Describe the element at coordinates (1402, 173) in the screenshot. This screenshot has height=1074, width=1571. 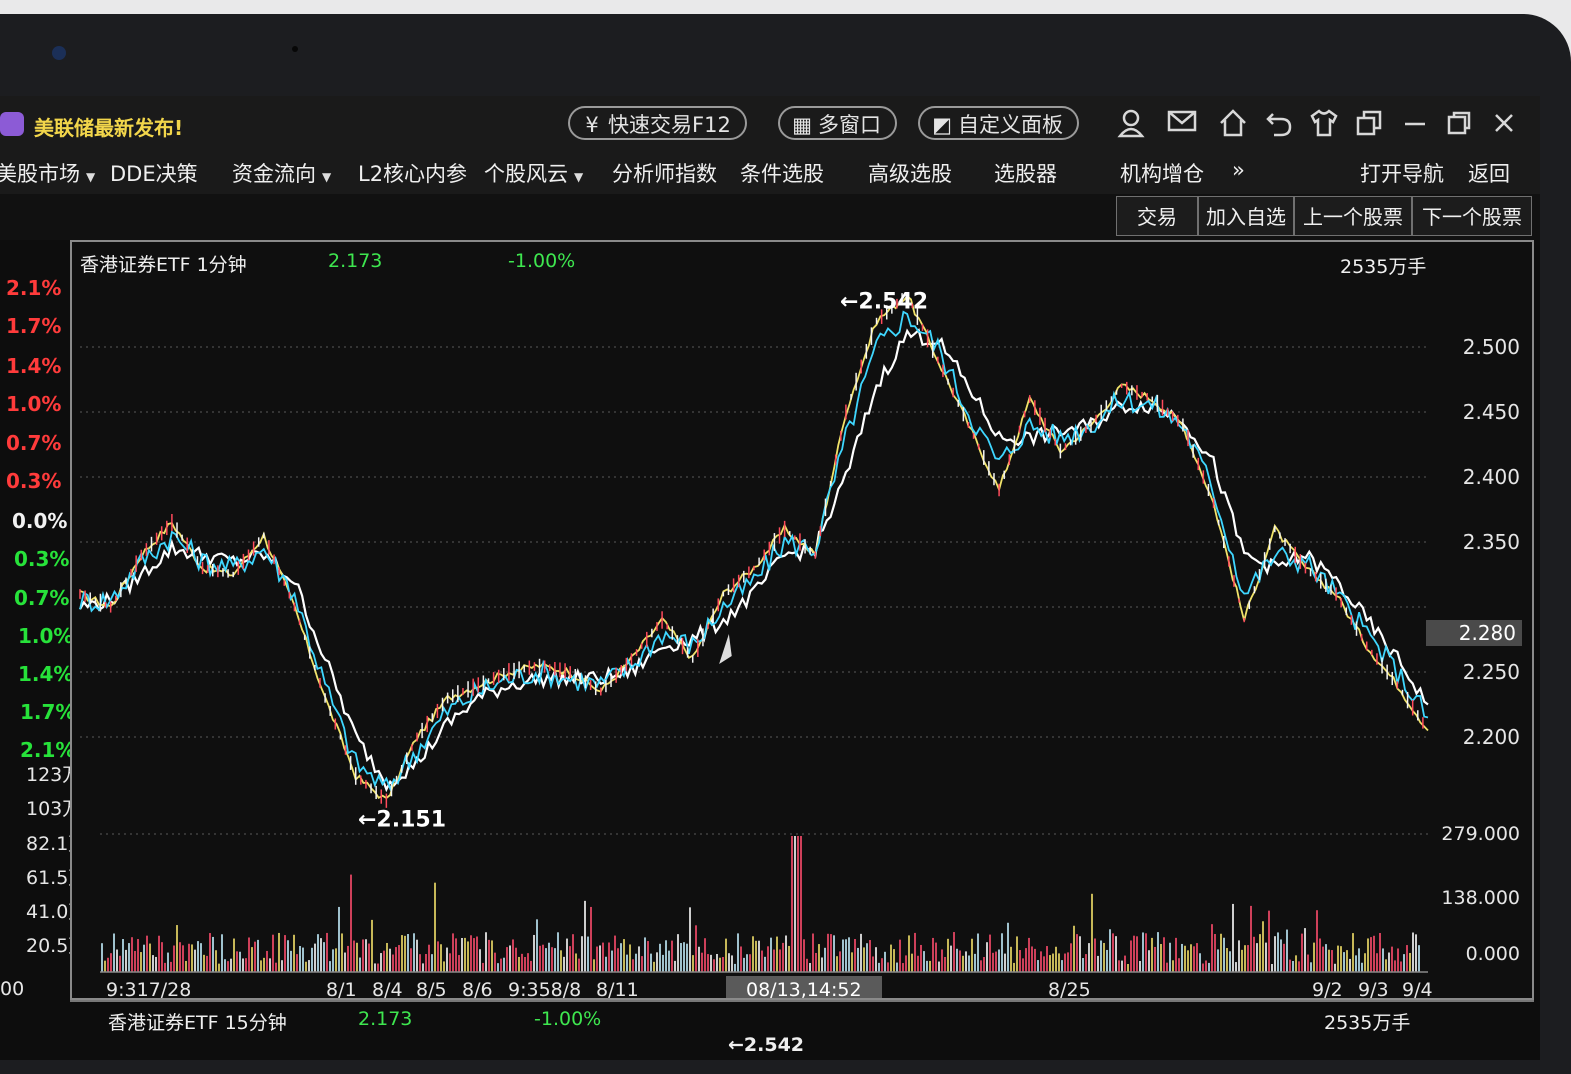
I see `open-navigation: 打开导航` at that location.